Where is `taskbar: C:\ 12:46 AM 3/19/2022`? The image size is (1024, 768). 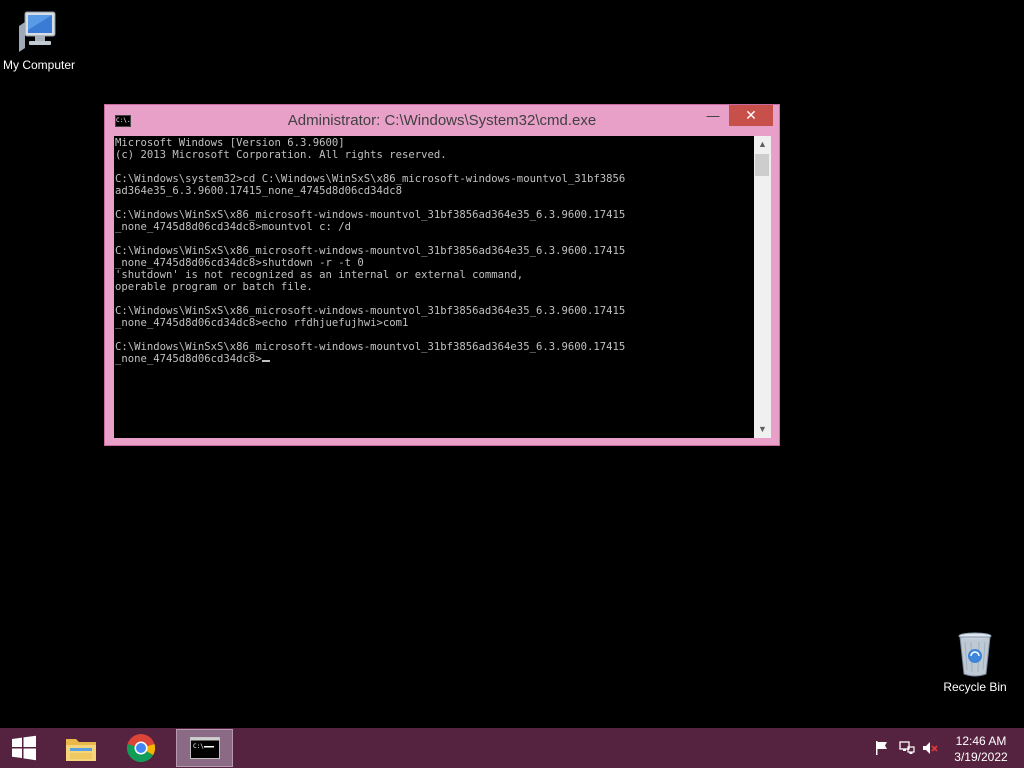 taskbar: C:\ 12:46 AM 3/19/2022 is located at coordinates (512, 748).